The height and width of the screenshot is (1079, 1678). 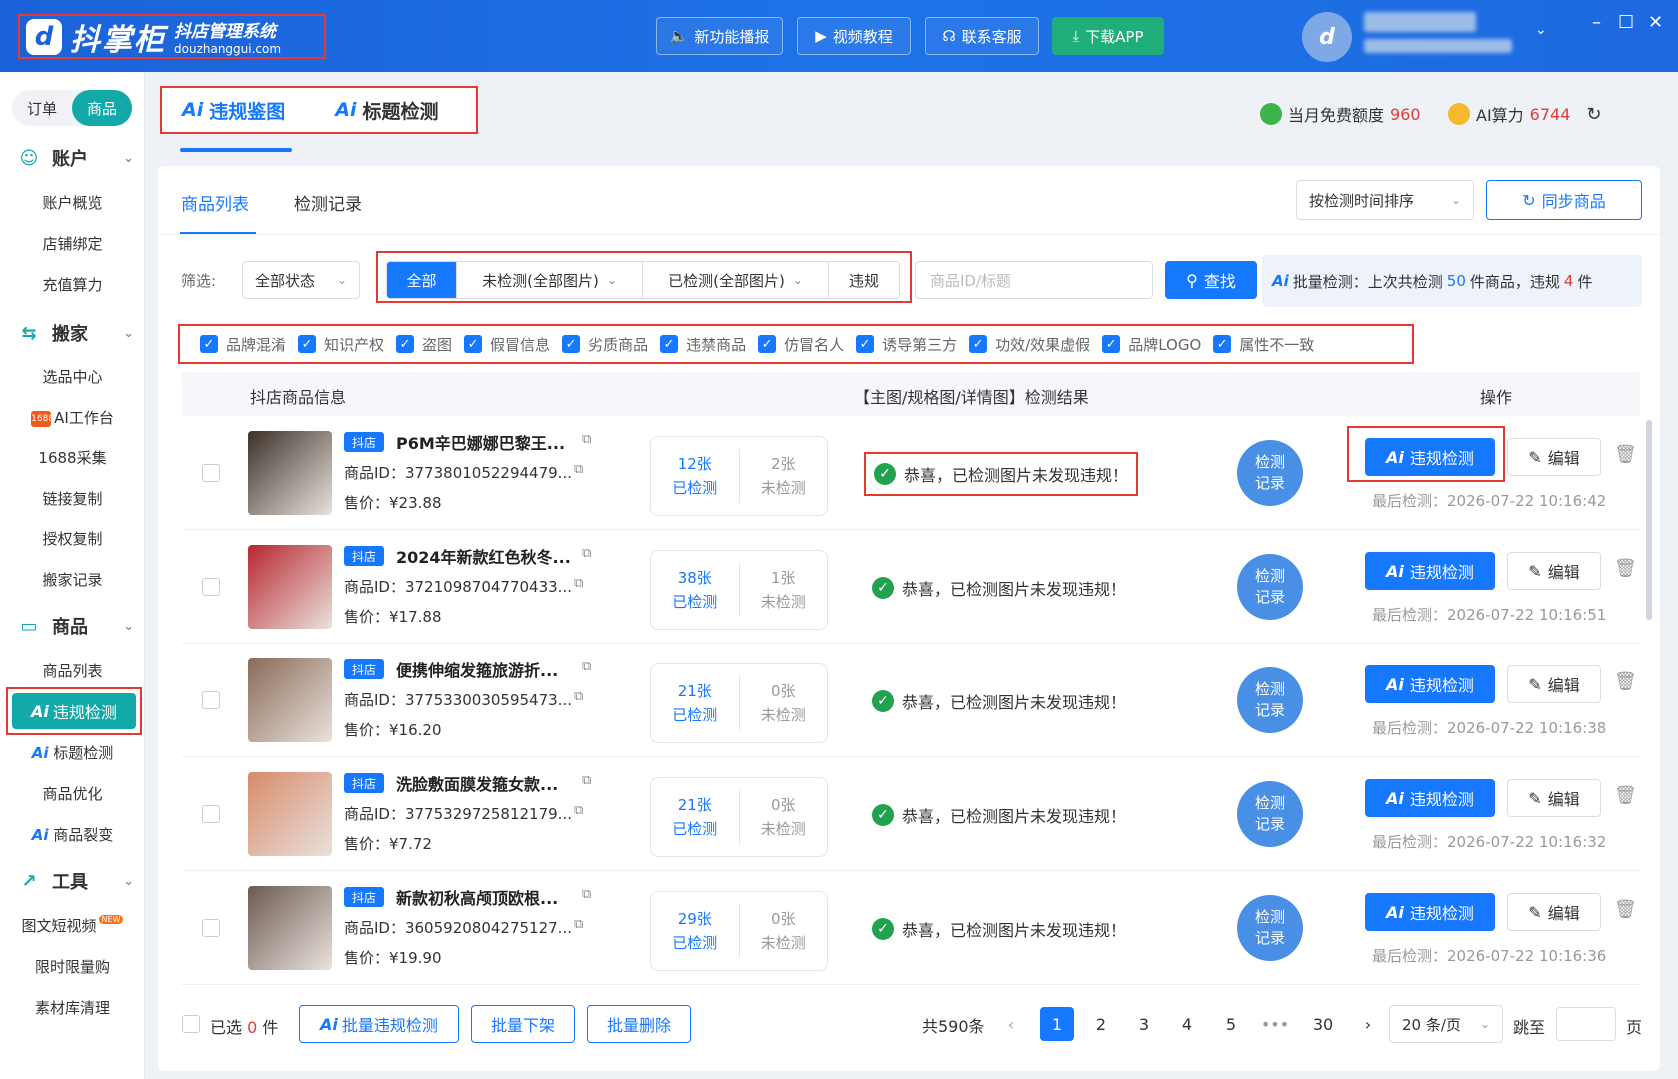 What do you see at coordinates (1593, 114) in the screenshot?
I see `refresh-icon: ↻` at bounding box center [1593, 114].